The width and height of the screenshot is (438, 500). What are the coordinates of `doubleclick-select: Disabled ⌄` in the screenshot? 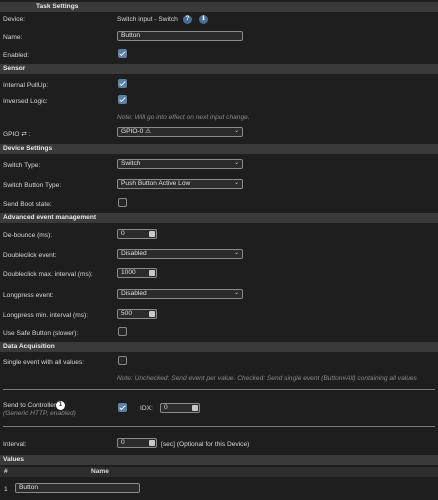 It's located at (180, 254).